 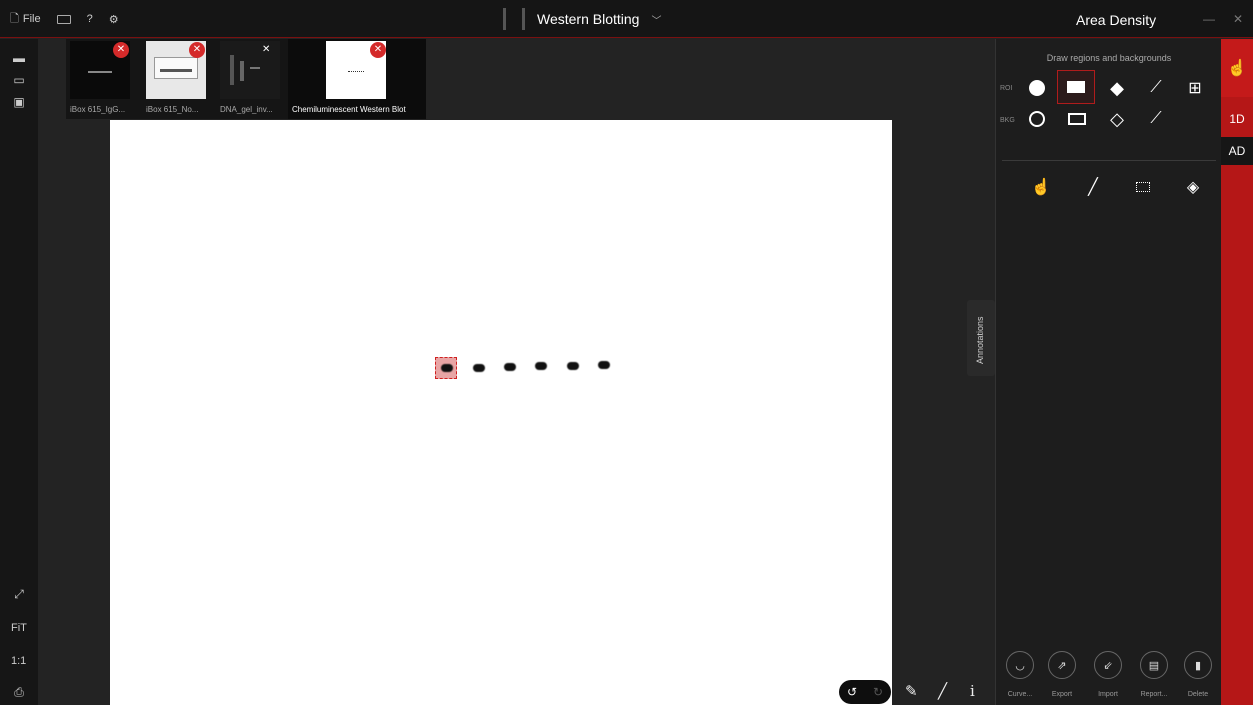 I want to click on circle-outline-icon, so click(x=1037, y=119).